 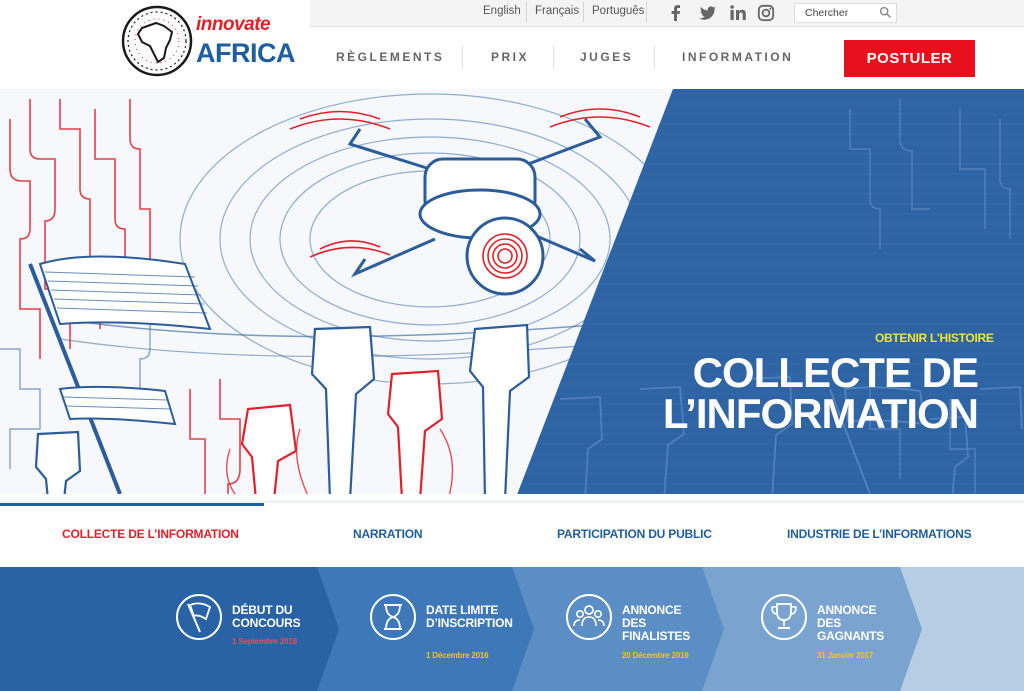 I want to click on hero-title: COLLECTE DE L’INFORMATION, so click(x=768, y=393).